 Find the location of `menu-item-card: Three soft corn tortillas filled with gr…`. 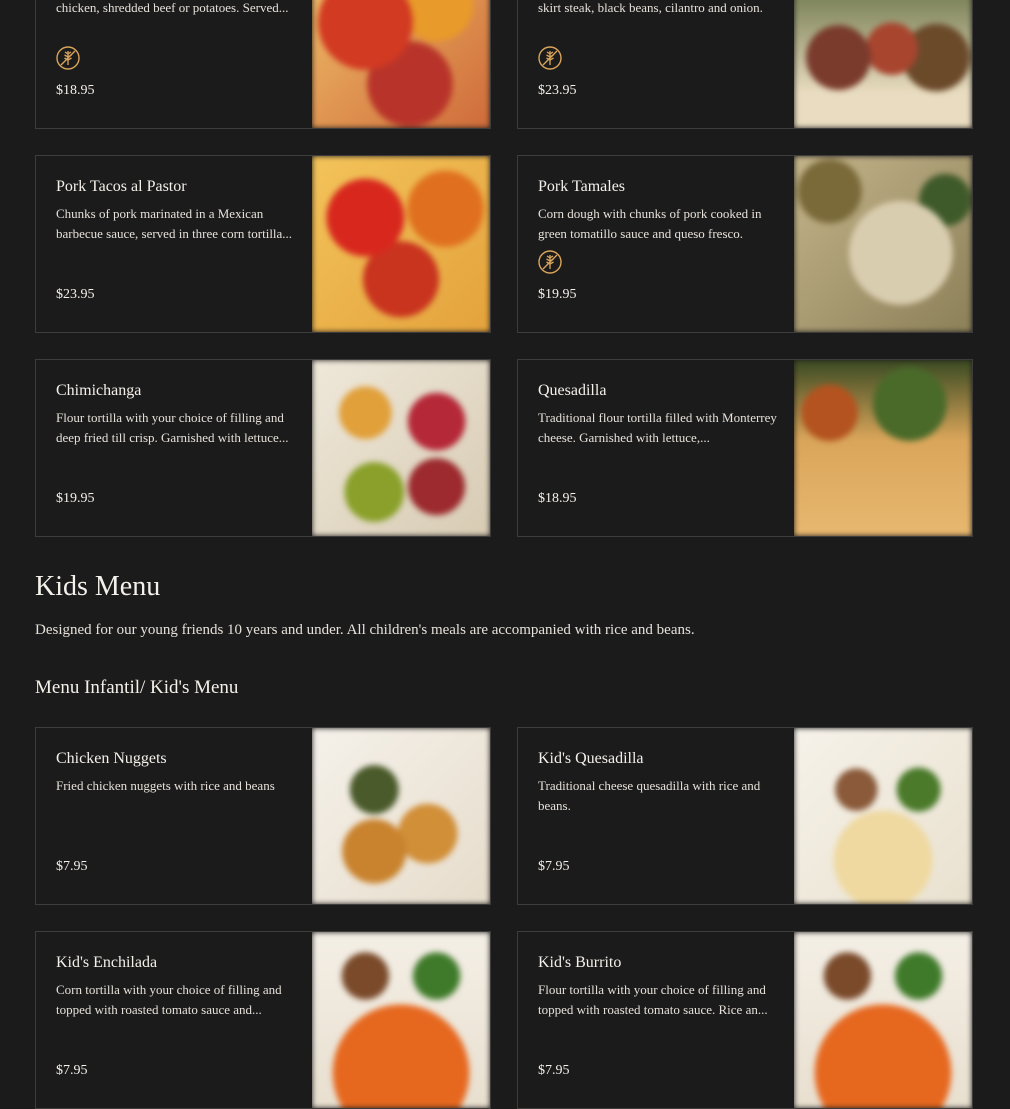

menu-item-card: Three soft corn tortillas filled with gr… is located at coordinates (745, 64).